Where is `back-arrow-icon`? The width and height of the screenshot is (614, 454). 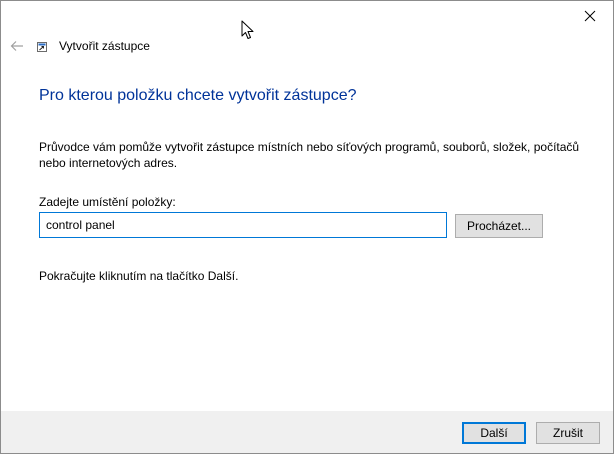
back-arrow-icon is located at coordinates (16, 46).